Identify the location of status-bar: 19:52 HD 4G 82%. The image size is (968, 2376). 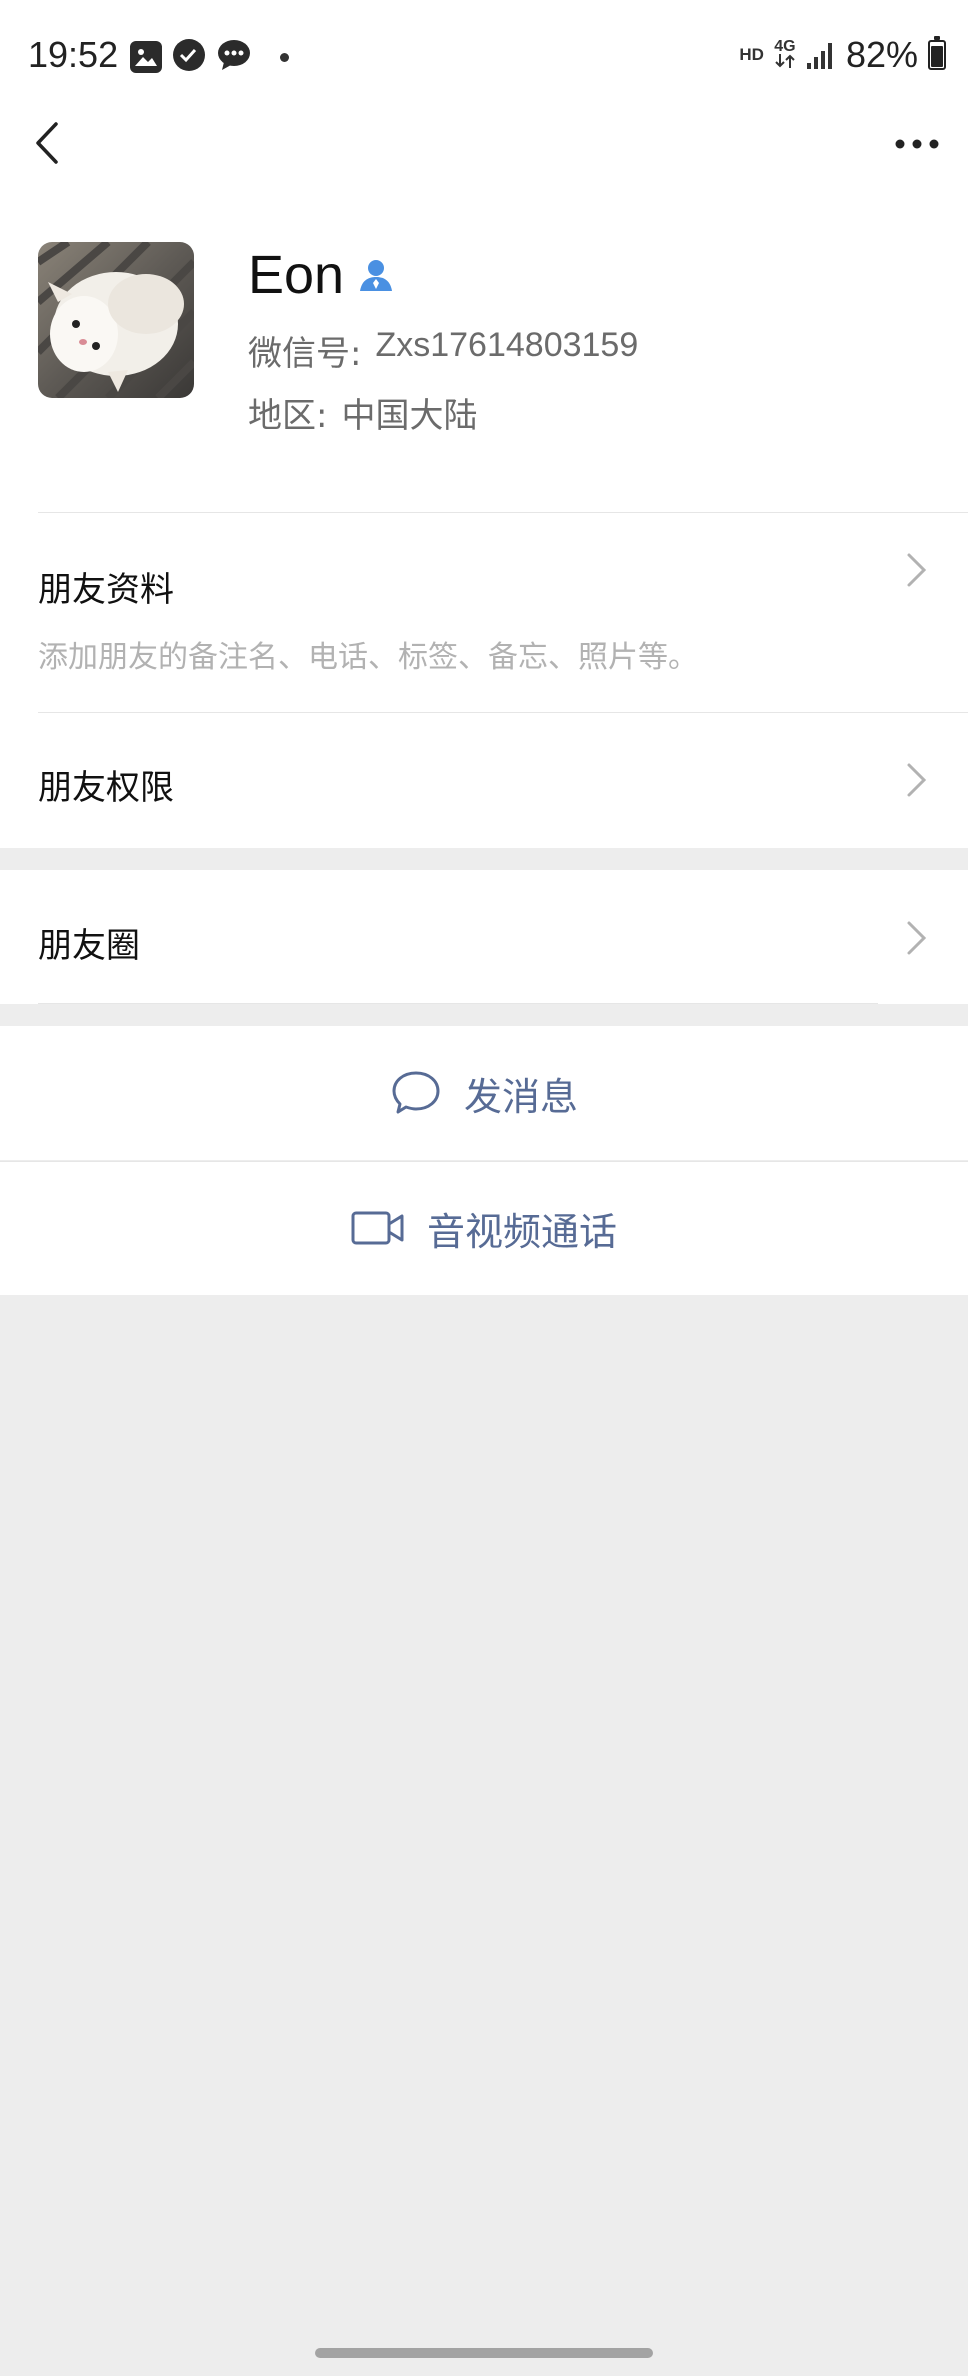
(484, 55).